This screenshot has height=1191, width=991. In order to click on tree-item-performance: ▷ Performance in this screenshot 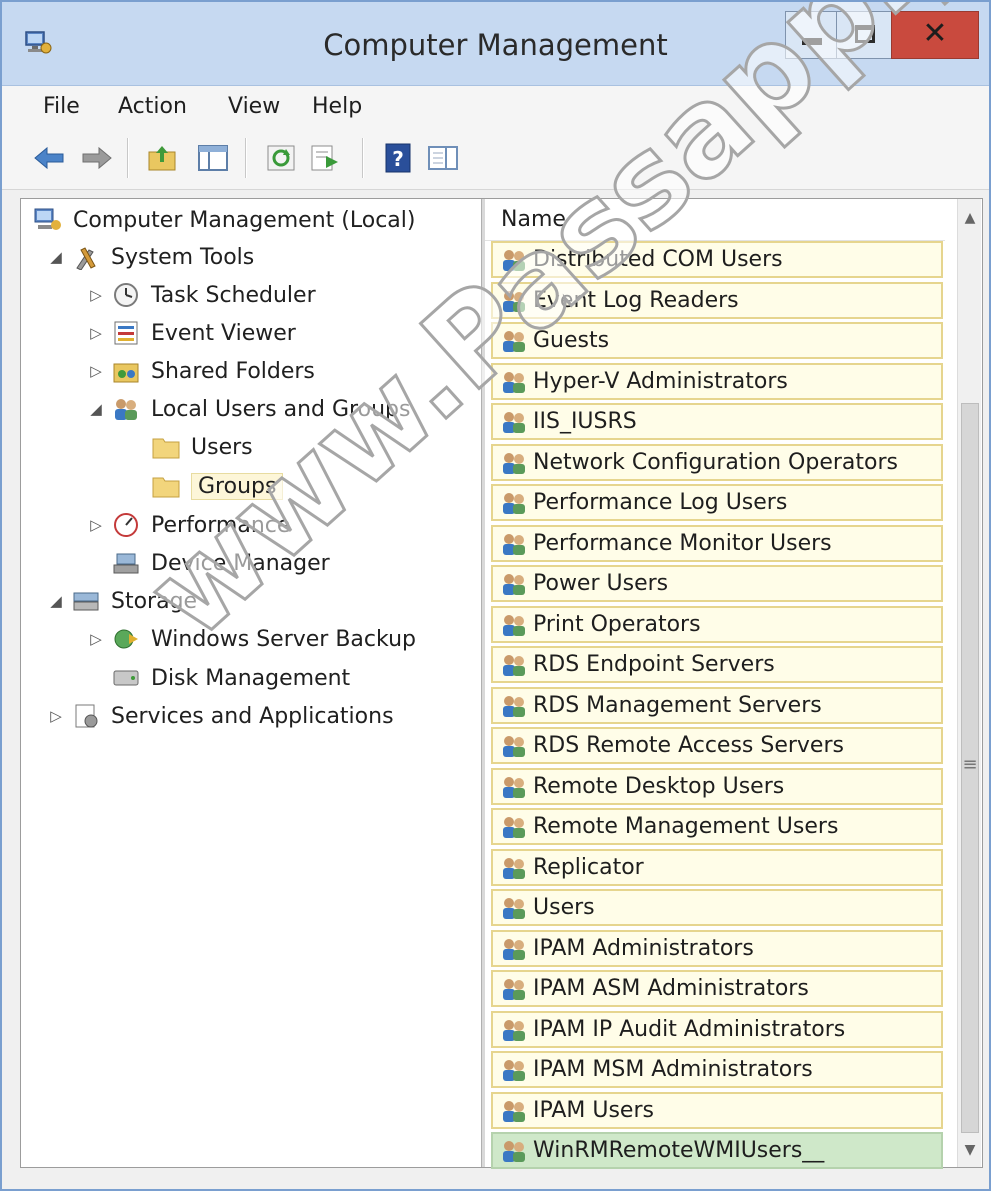, I will do `click(188, 525)`.